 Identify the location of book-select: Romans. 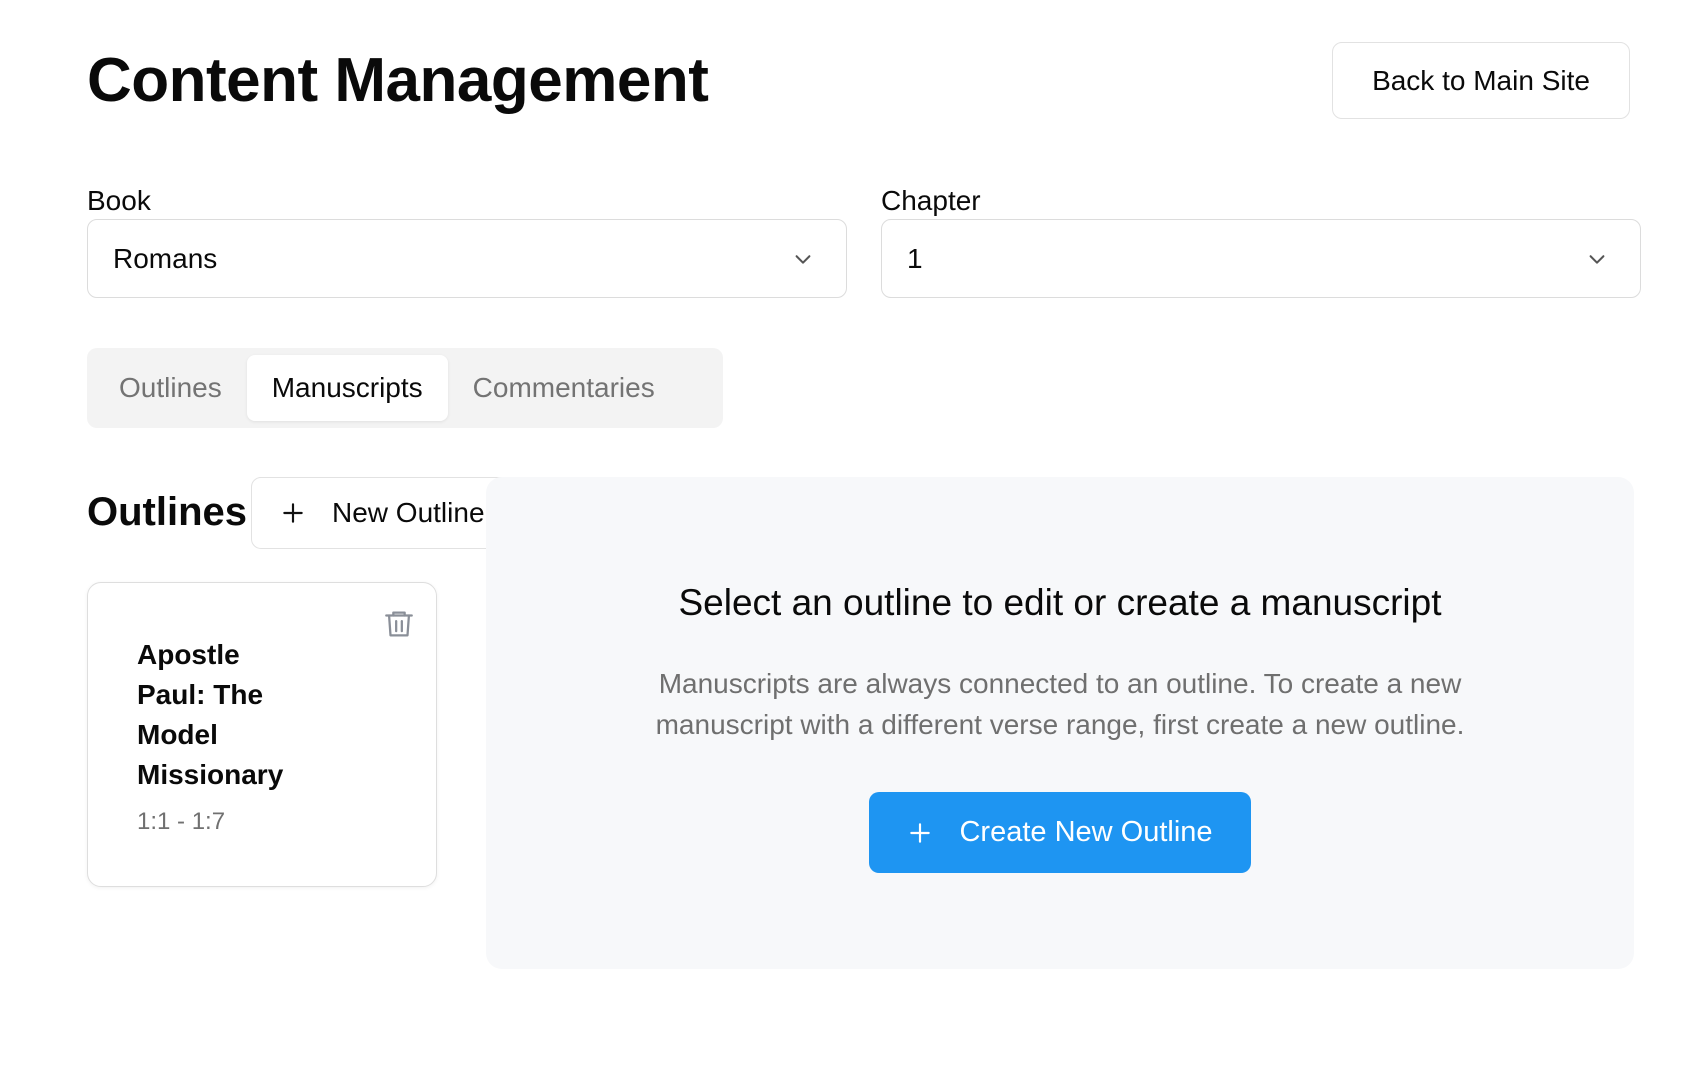
(467, 258).